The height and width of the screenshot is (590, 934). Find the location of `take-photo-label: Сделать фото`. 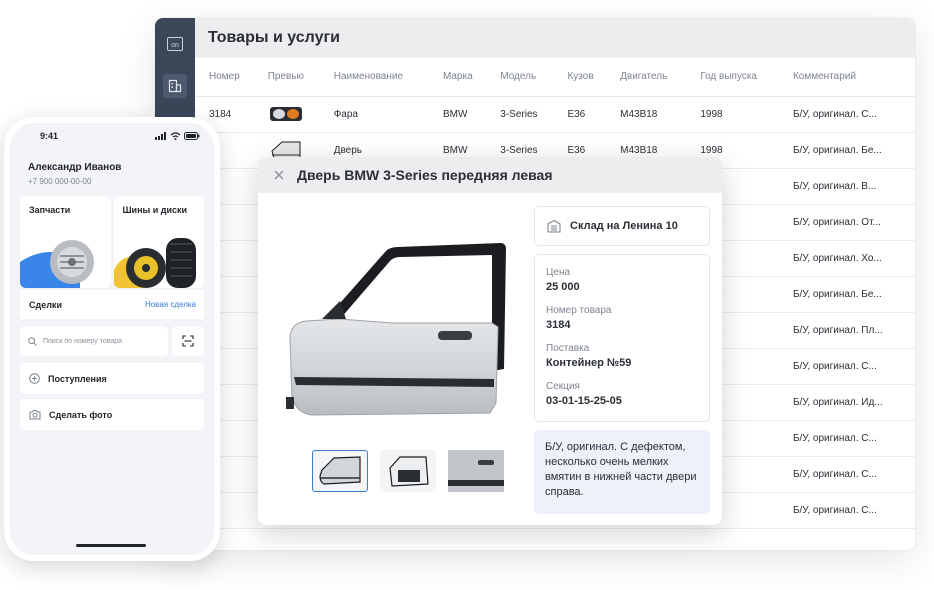

take-photo-label: Сделать фото is located at coordinates (81, 414).